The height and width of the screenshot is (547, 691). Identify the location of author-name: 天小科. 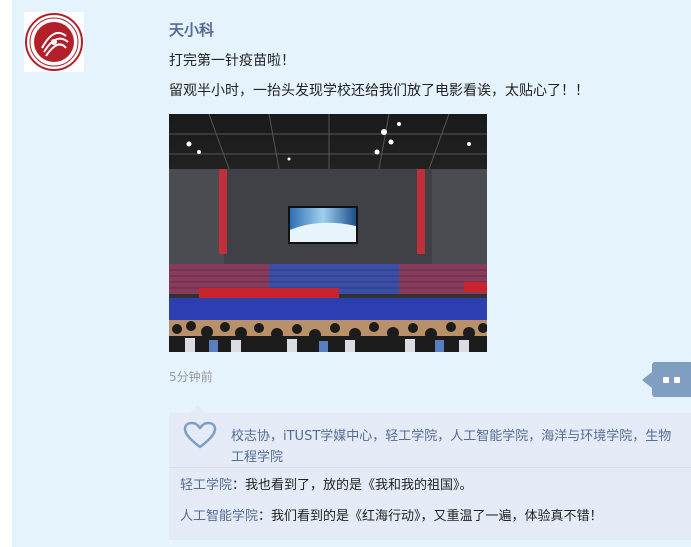
(191, 29).